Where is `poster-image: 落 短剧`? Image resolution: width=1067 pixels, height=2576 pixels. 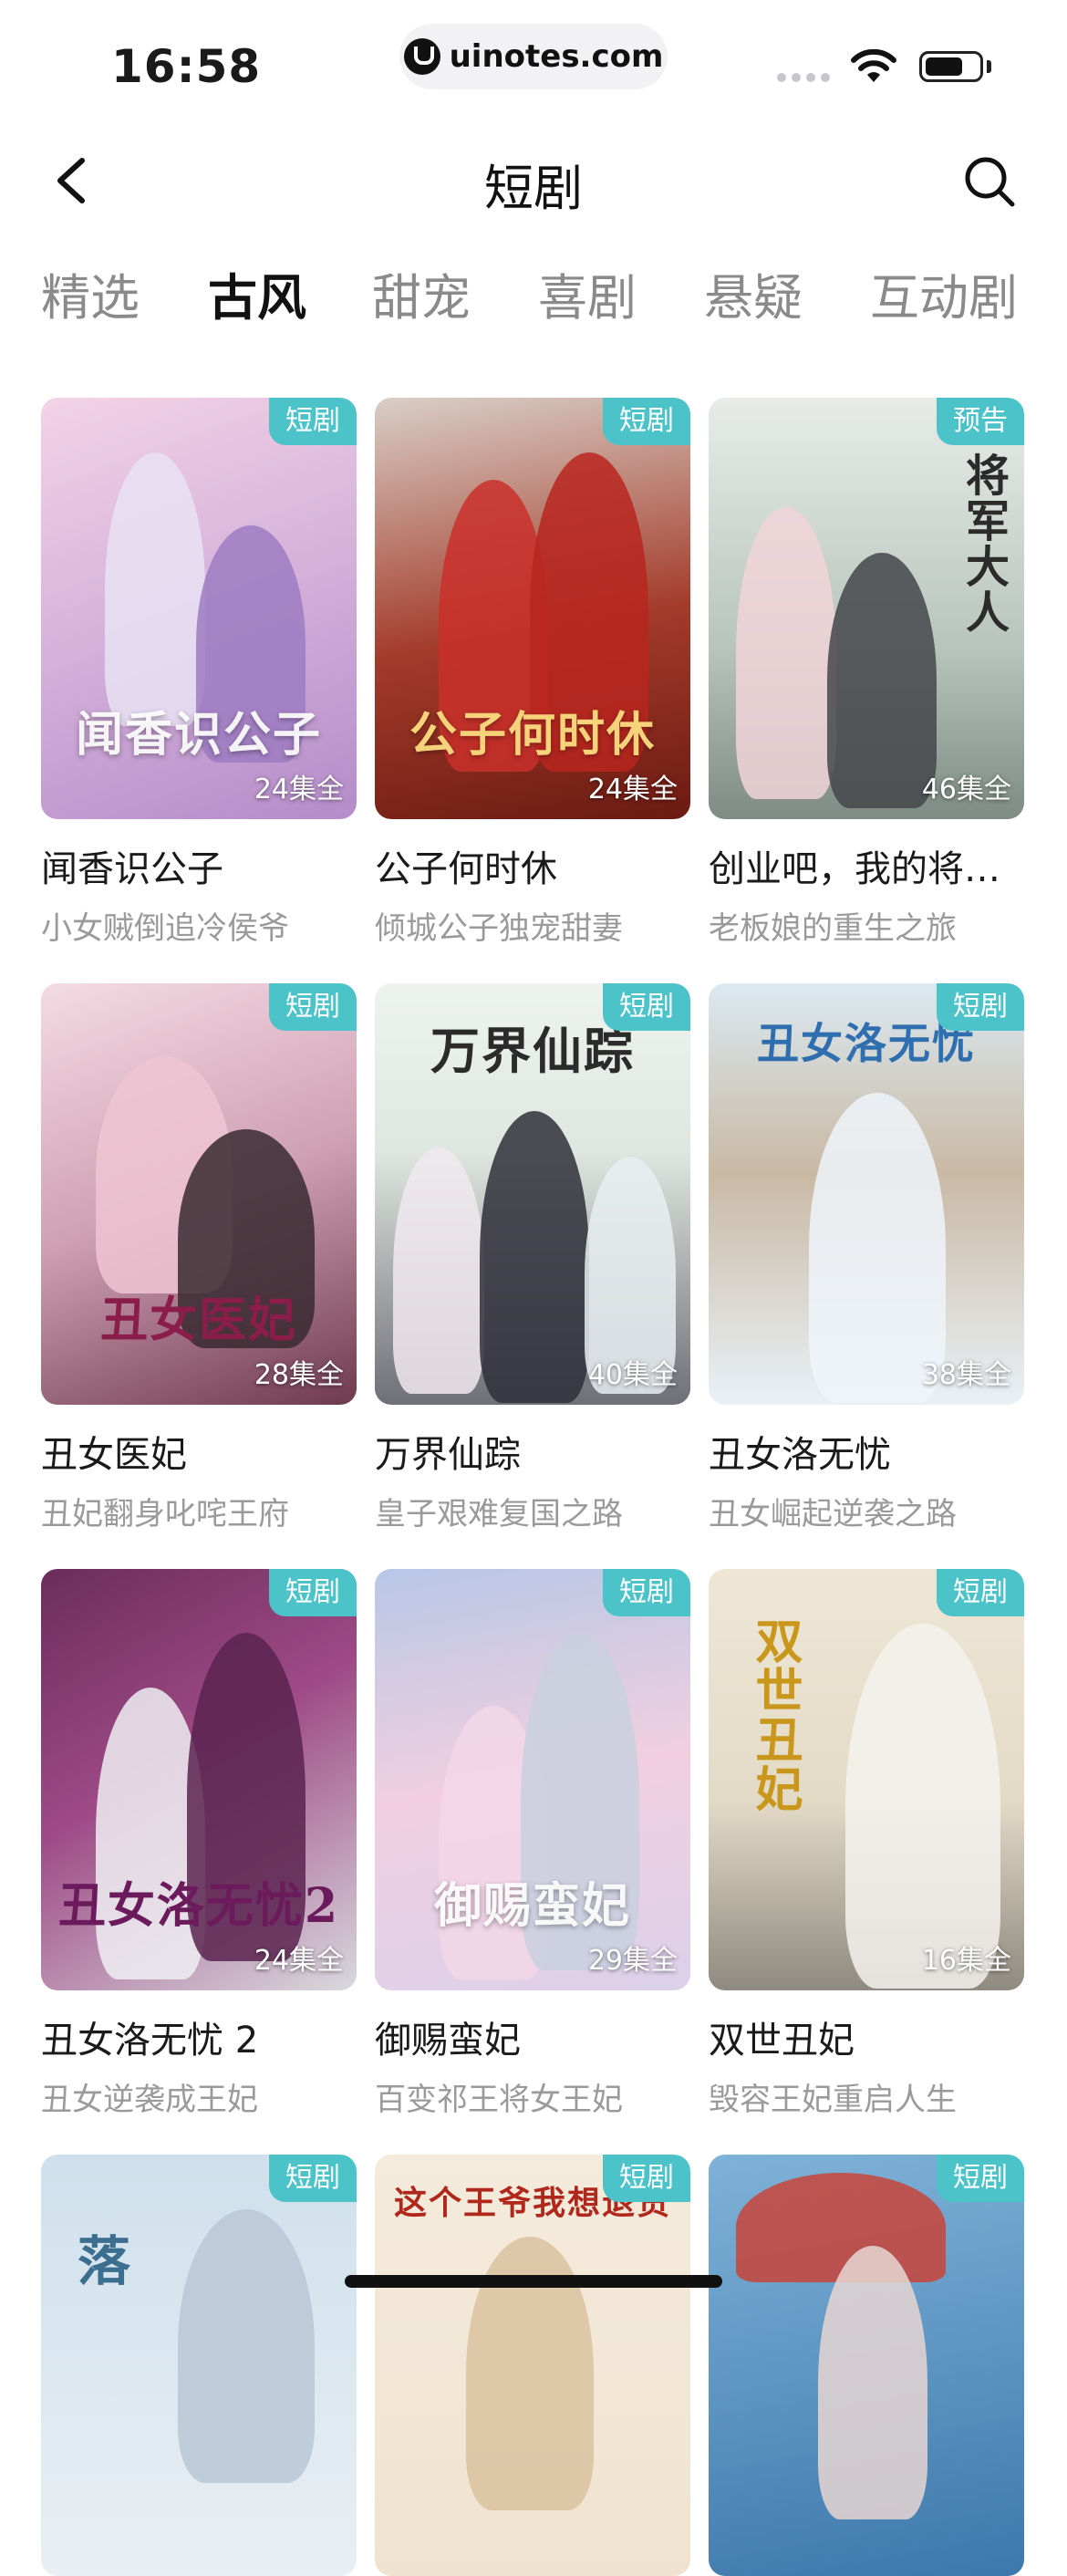
poster-image: 落 短剧 is located at coordinates (199, 2365).